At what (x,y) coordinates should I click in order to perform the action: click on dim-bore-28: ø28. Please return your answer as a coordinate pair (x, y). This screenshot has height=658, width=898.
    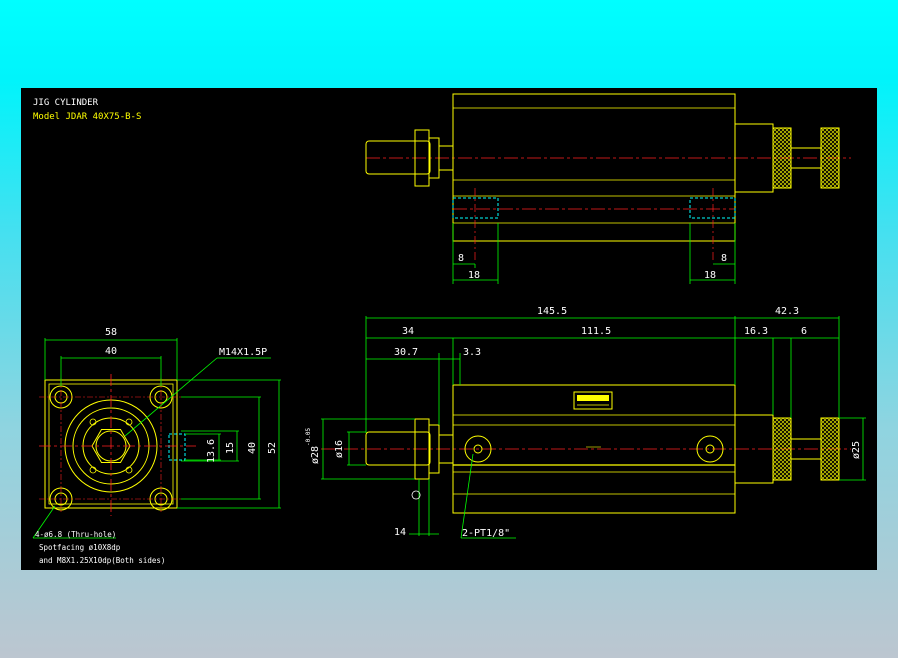
    Looking at the image, I should click on (315, 455).